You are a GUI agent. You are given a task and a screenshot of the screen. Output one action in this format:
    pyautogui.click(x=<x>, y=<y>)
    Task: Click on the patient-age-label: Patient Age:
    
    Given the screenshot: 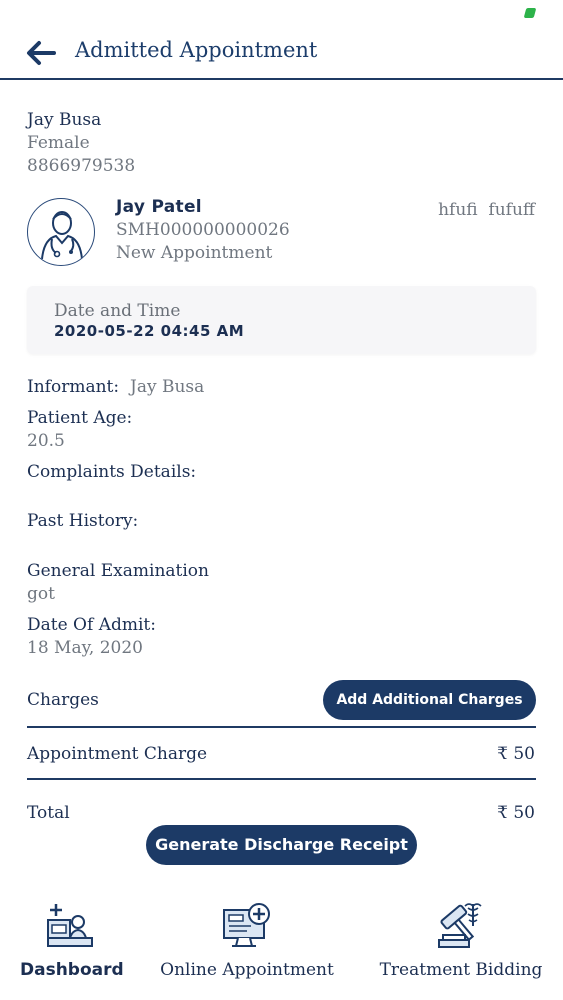 What is the action you would take?
    pyautogui.click(x=80, y=418)
    